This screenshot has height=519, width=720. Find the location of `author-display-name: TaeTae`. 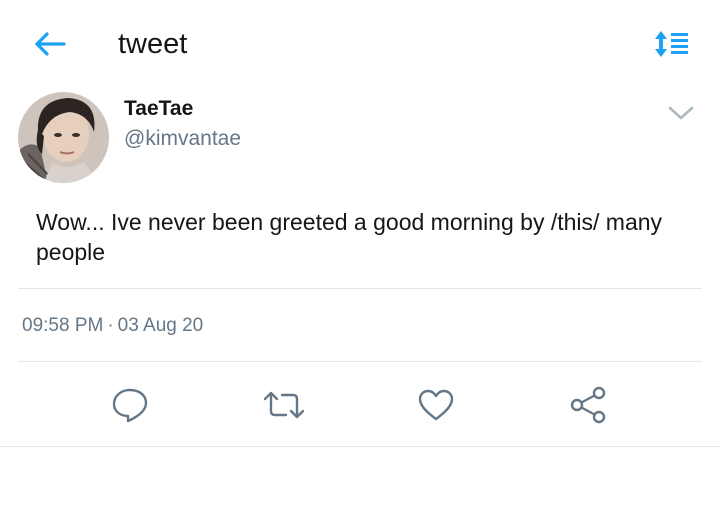

author-display-name: TaeTae is located at coordinates (158, 109).